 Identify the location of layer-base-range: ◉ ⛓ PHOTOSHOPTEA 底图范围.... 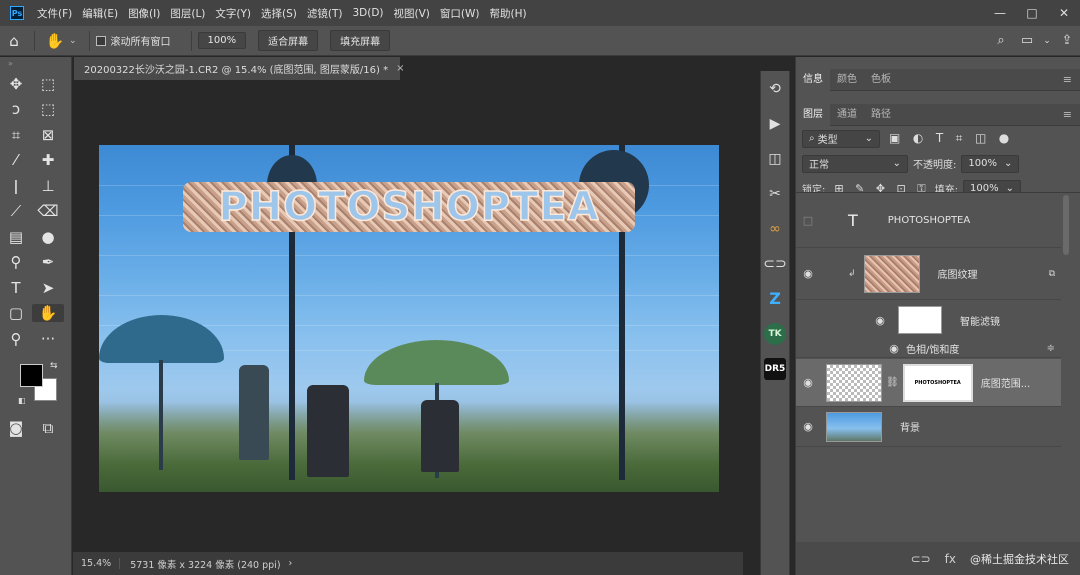
(928, 383).